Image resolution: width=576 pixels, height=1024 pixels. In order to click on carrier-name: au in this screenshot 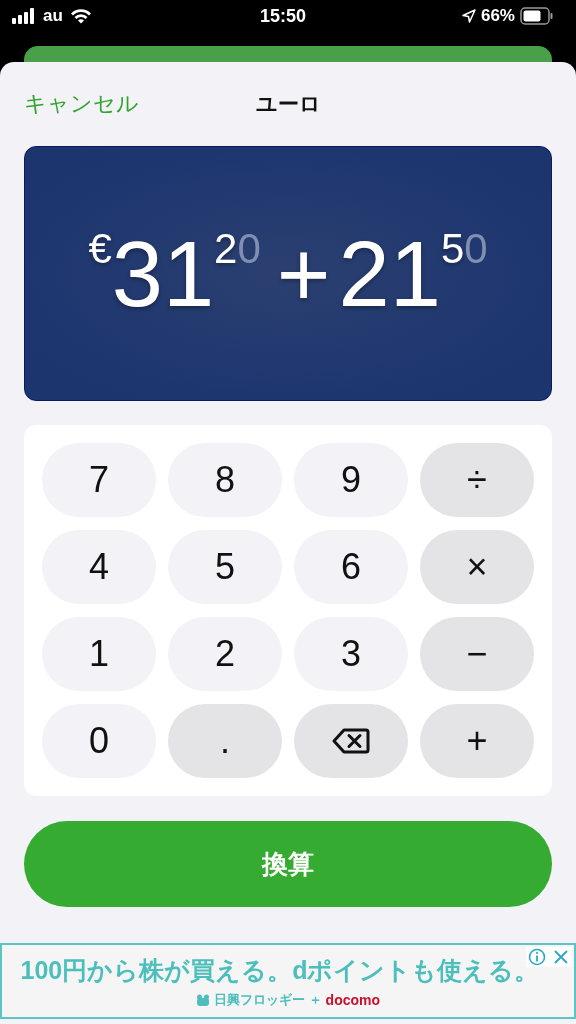, I will do `click(53, 16)`.